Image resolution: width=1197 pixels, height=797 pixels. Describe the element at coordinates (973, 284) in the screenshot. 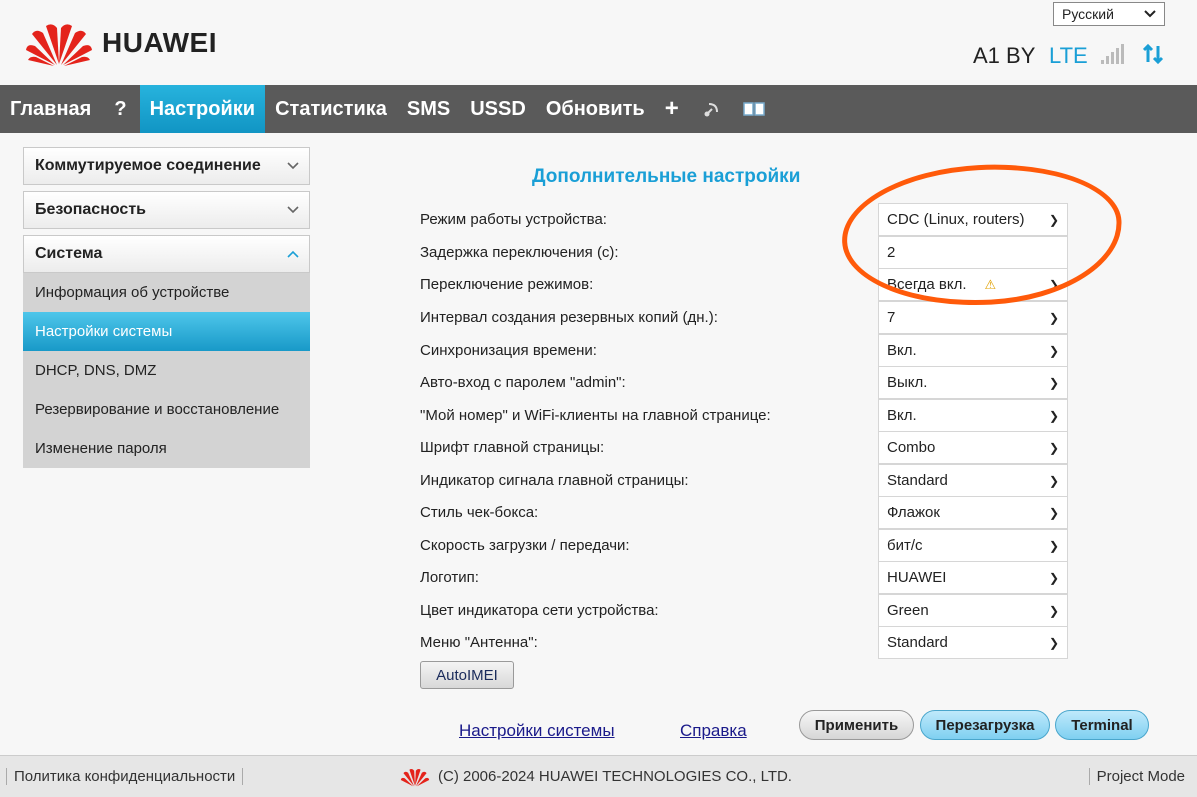

I see `mode-switch-select: Всегда вкл. ⚠ ❯` at that location.